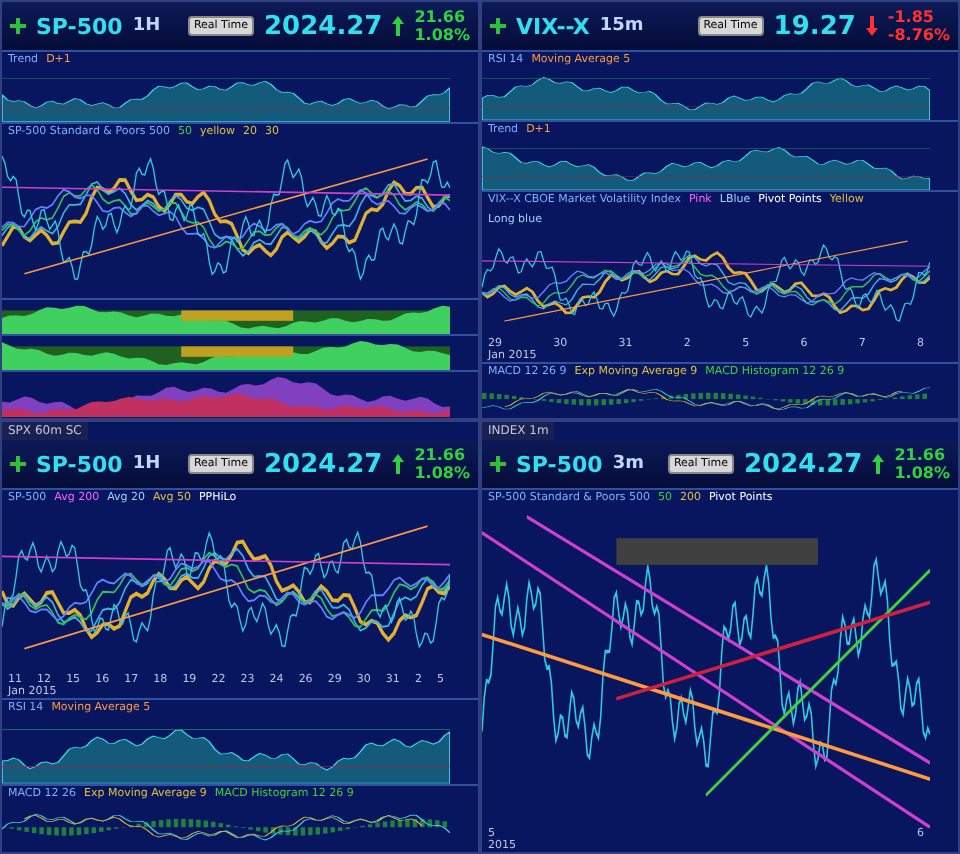 The image size is (960, 854). I want to click on interval-selector: 15m, so click(621, 26).